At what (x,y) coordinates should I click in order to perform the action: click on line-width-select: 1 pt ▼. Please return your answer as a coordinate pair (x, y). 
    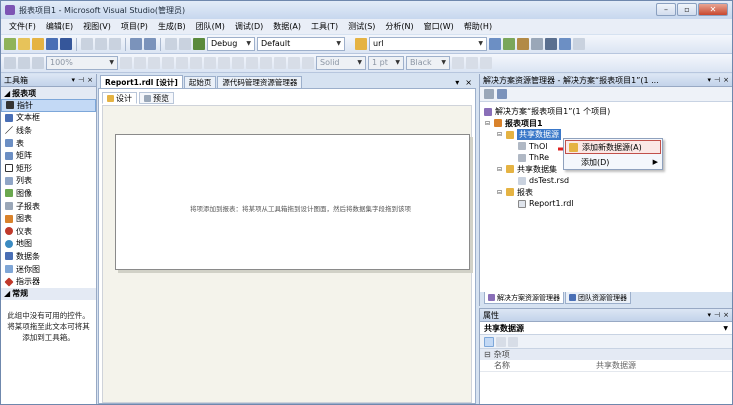
    Looking at the image, I should click on (386, 63).